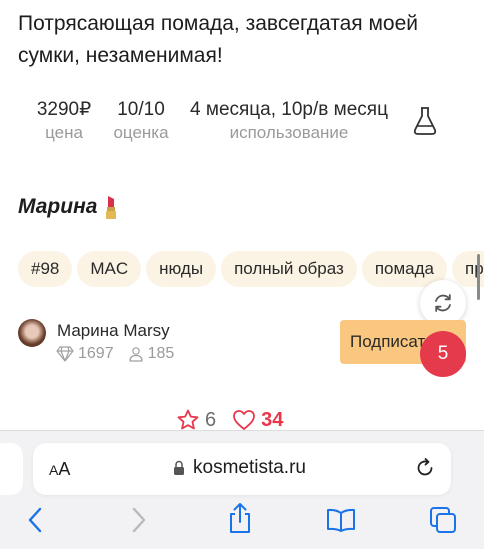 The image size is (484, 549). Describe the element at coordinates (249, 467) in the screenshot. I see `url-text: kosmetista.ru` at that location.